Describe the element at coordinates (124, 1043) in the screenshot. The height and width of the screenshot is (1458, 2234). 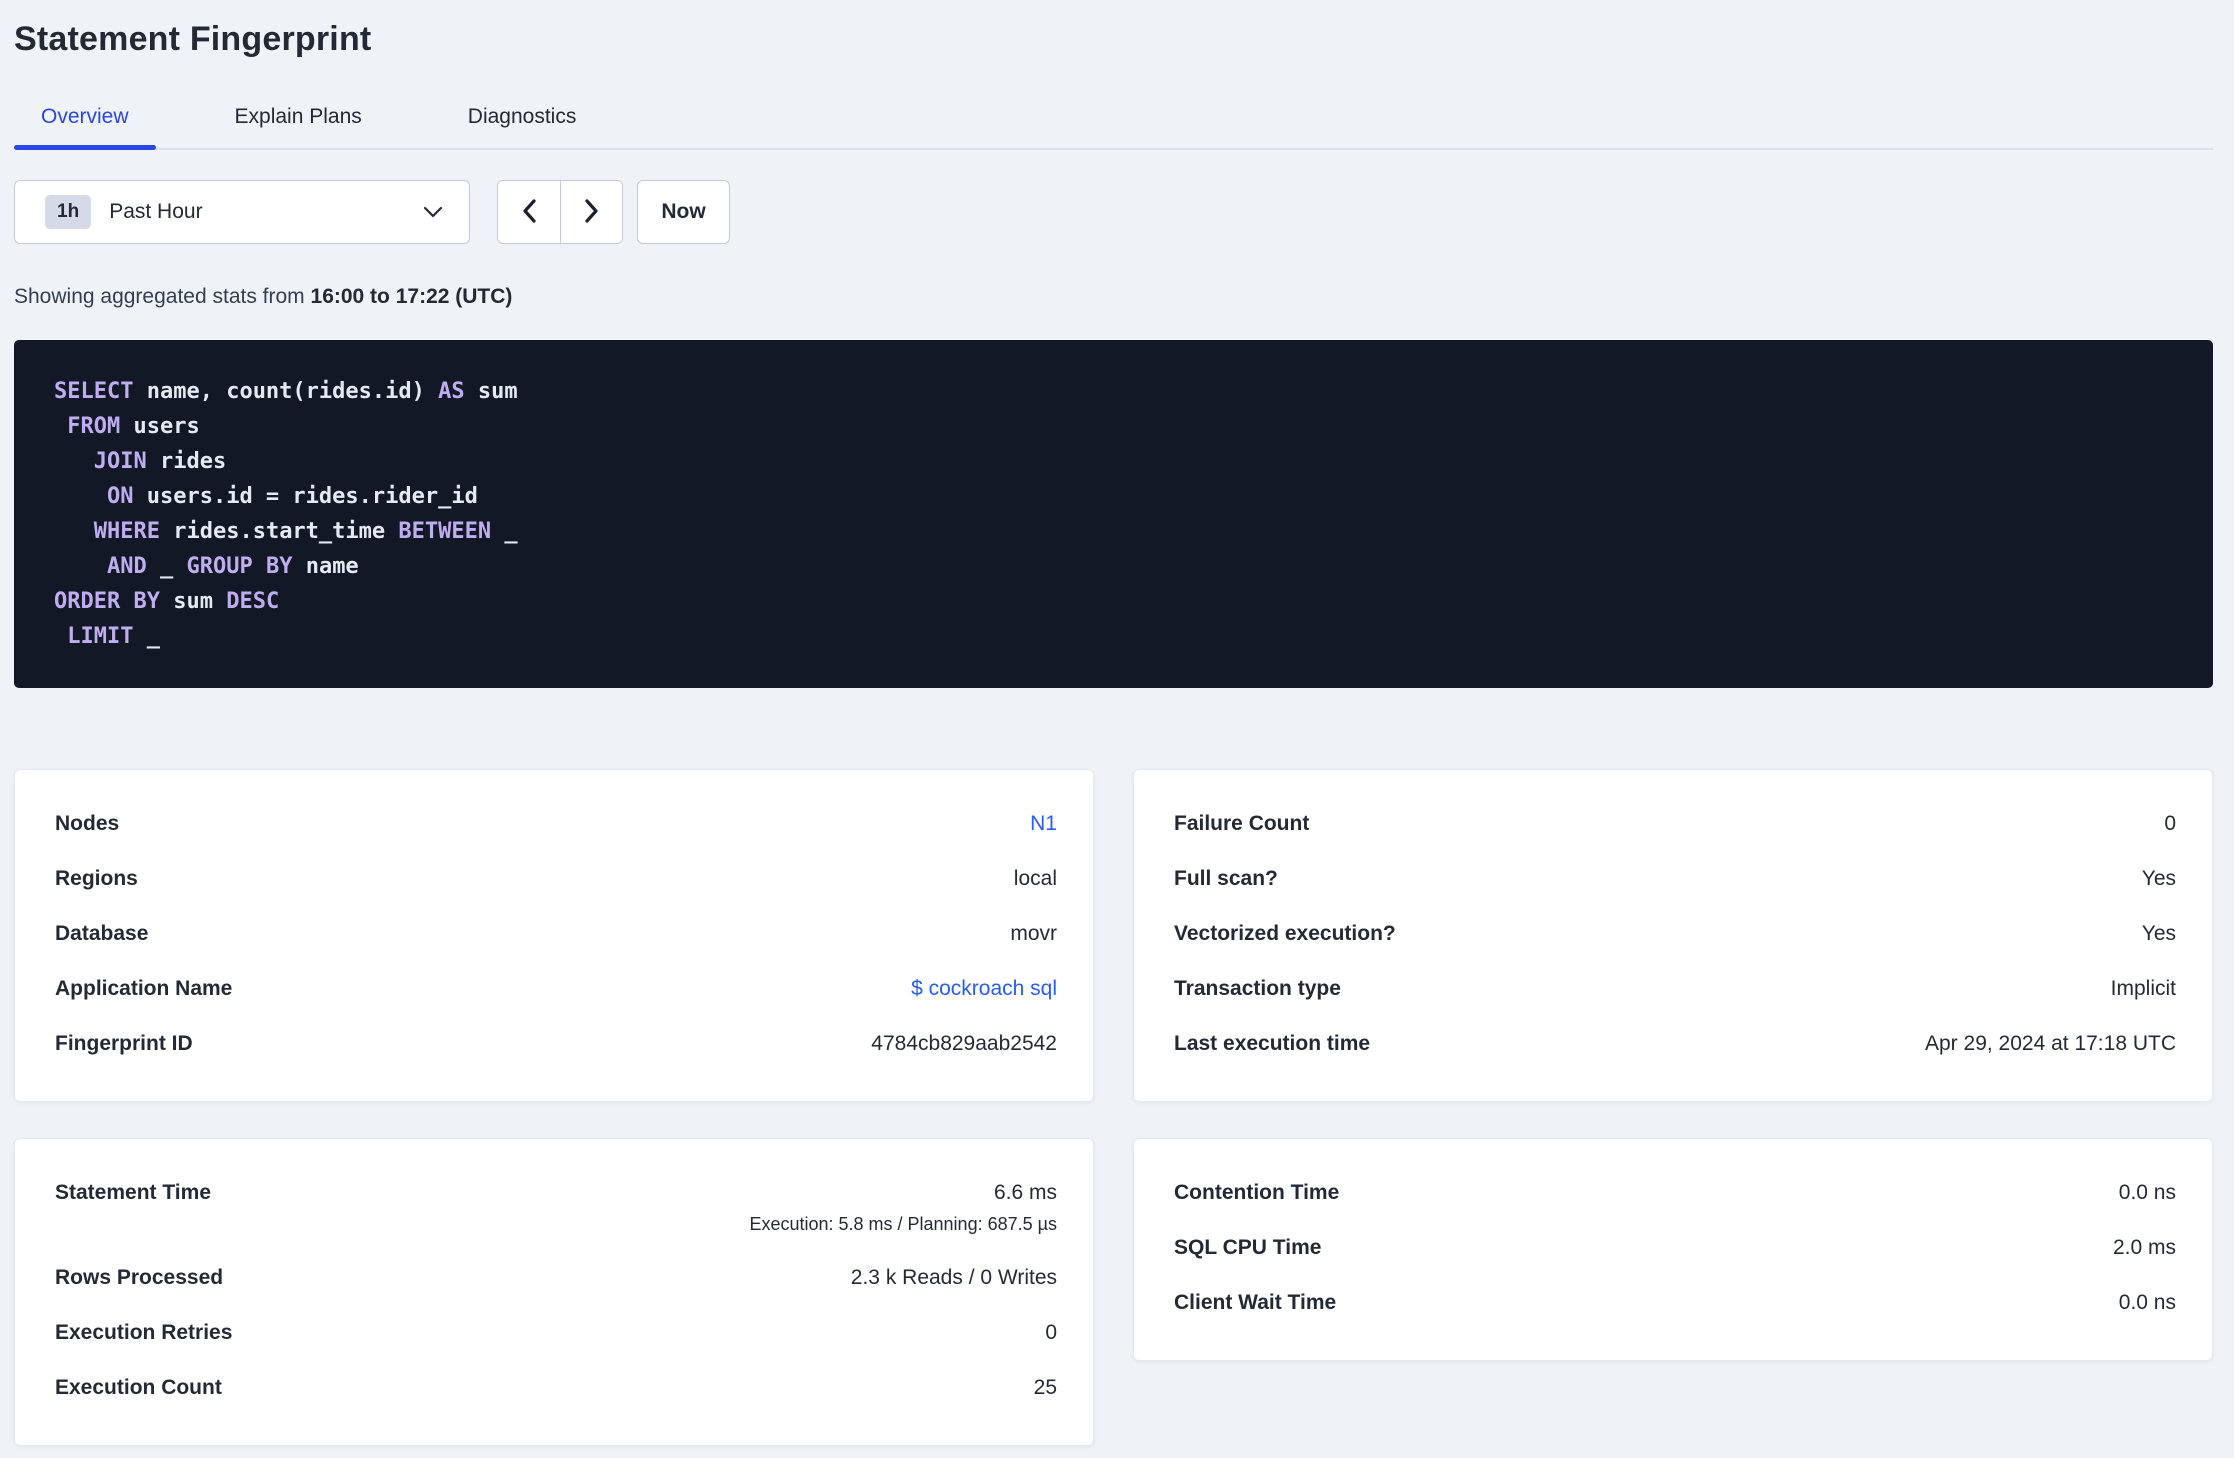
I see `stat-label: Fingerprint ID` at that location.